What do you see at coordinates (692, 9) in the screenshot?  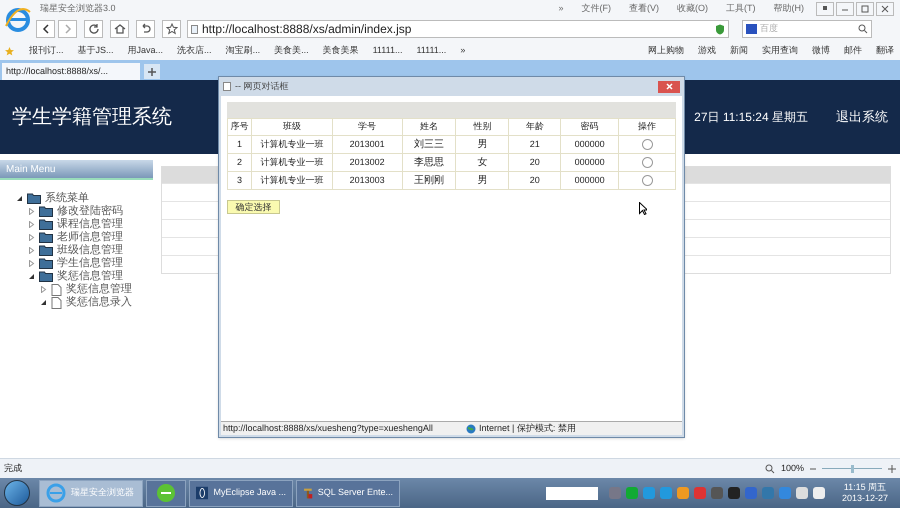 I see `menu-item: 收藏(O)` at bounding box center [692, 9].